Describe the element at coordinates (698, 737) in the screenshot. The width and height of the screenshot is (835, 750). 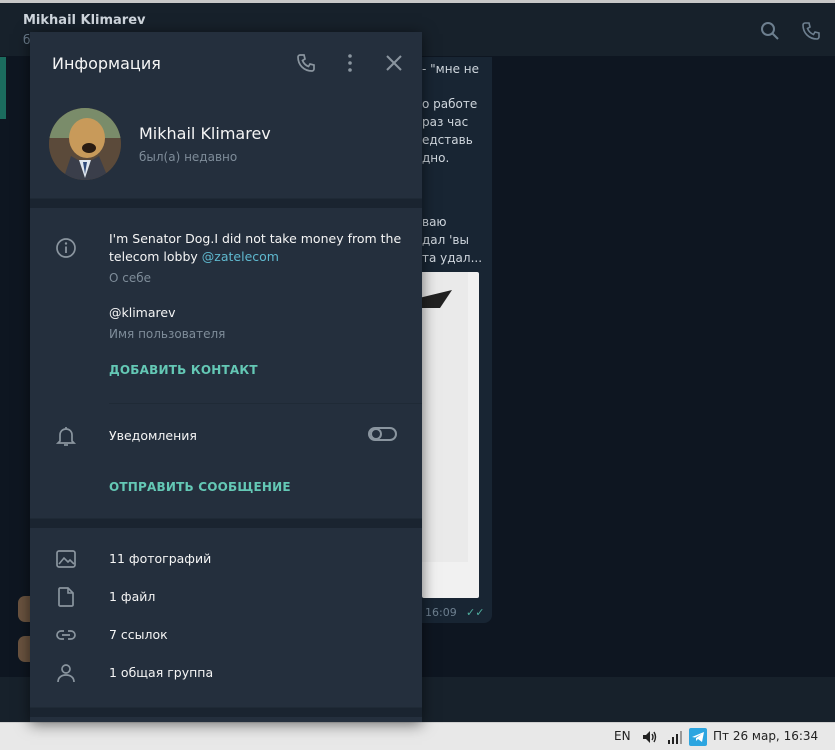
I see `telegram-tray-icon` at that location.